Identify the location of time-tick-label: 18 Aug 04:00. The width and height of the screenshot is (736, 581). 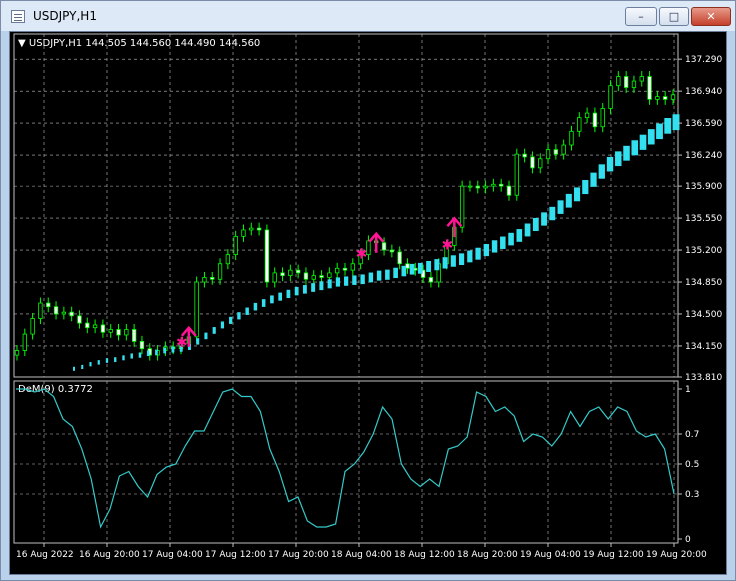
(361, 555).